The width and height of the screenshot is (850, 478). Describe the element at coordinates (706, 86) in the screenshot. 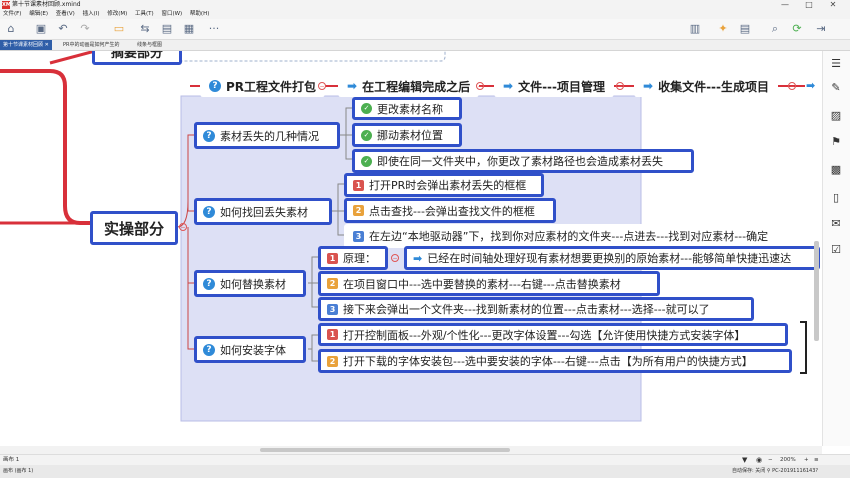

I see `topic-collect-files: ➡ 收集文件---生成项目` at that location.